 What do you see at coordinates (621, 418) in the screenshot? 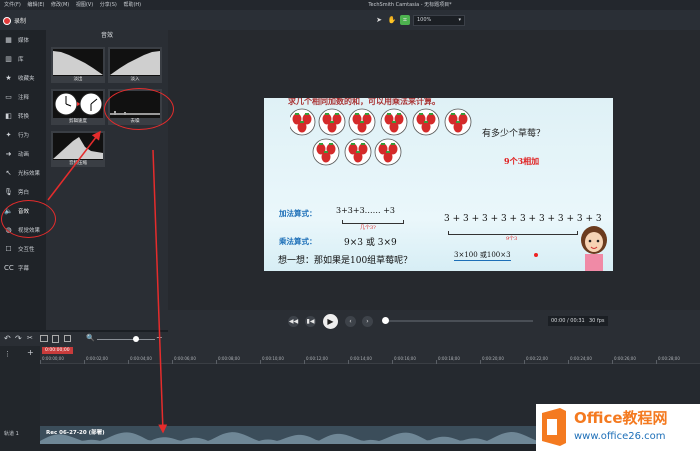
I see `brand-name: Office教程网` at bounding box center [621, 418].